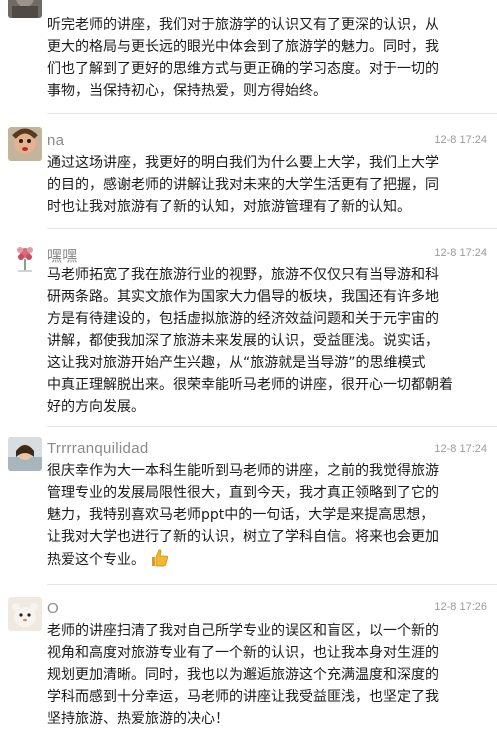  What do you see at coordinates (97, 448) in the screenshot?
I see `username: Trrrranquilidad` at bounding box center [97, 448].